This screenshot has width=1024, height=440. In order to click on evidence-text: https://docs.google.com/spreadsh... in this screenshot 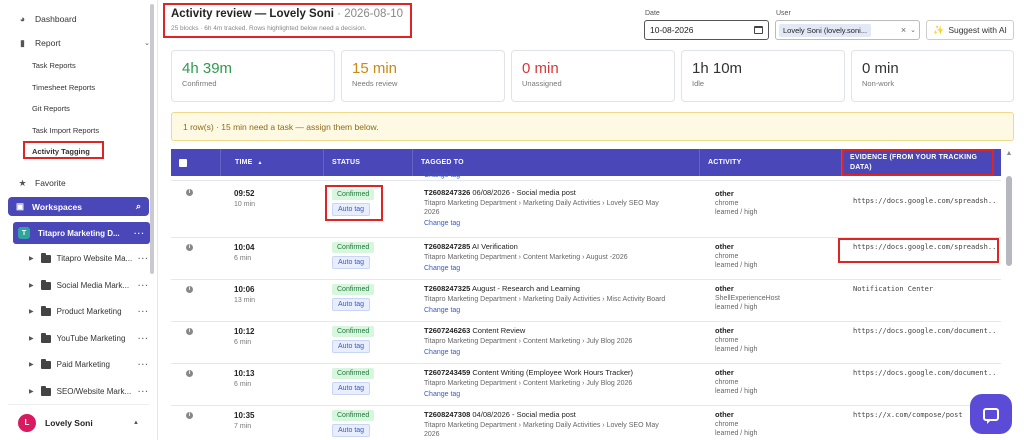, I will do `click(925, 201)`.